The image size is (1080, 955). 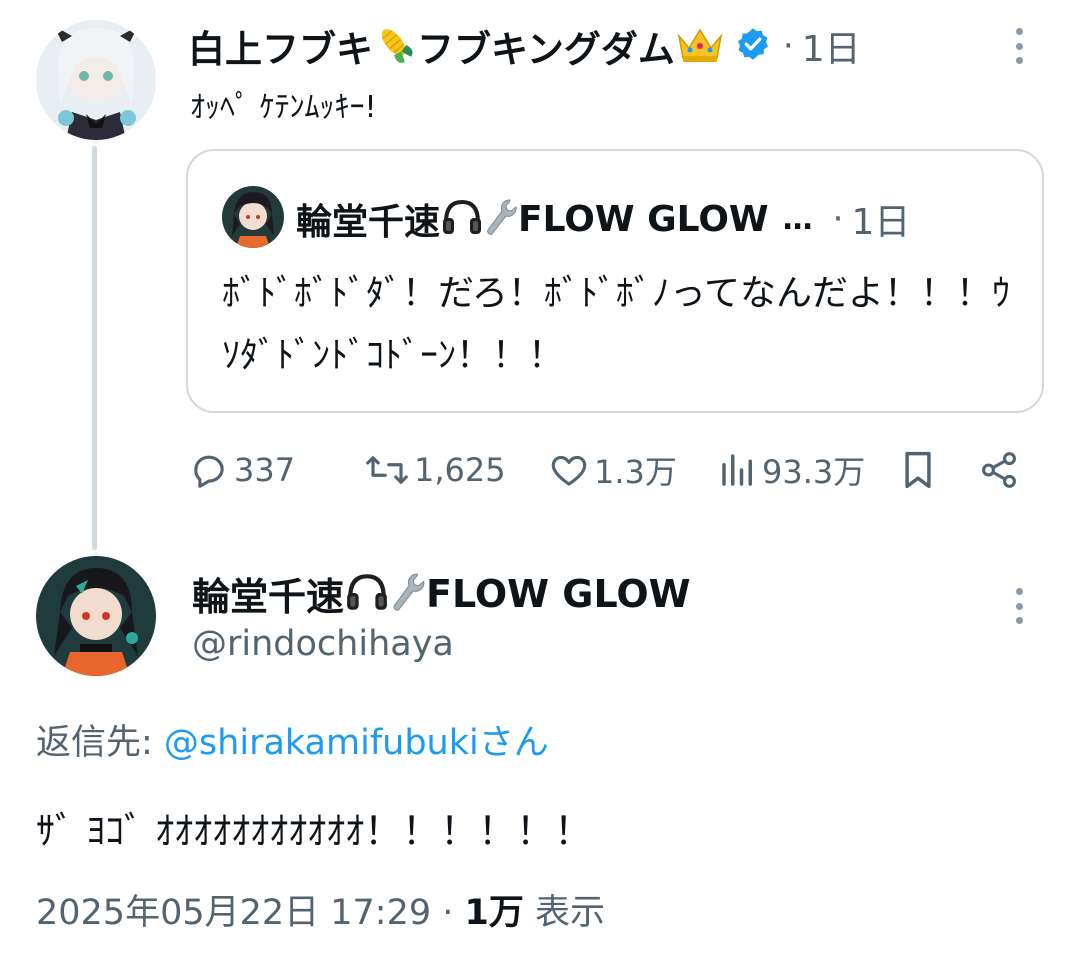 I want to click on main-view-count: 1万, so click(x=494, y=913).